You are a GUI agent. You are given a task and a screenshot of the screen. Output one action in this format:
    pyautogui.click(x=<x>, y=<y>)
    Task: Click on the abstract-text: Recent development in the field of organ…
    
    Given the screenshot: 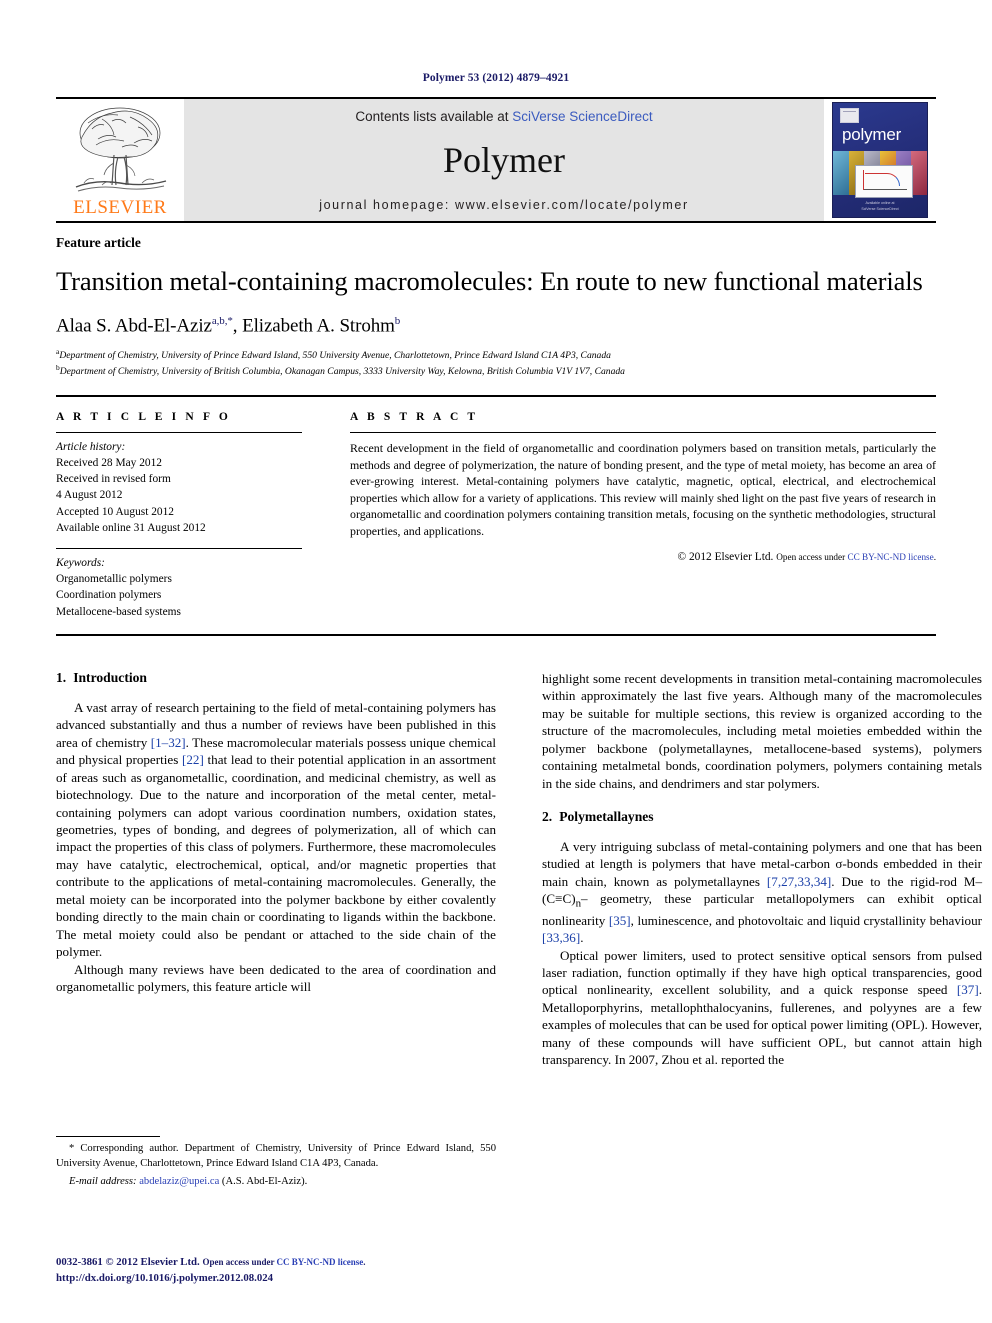 What is the action you would take?
    pyautogui.click(x=643, y=489)
    